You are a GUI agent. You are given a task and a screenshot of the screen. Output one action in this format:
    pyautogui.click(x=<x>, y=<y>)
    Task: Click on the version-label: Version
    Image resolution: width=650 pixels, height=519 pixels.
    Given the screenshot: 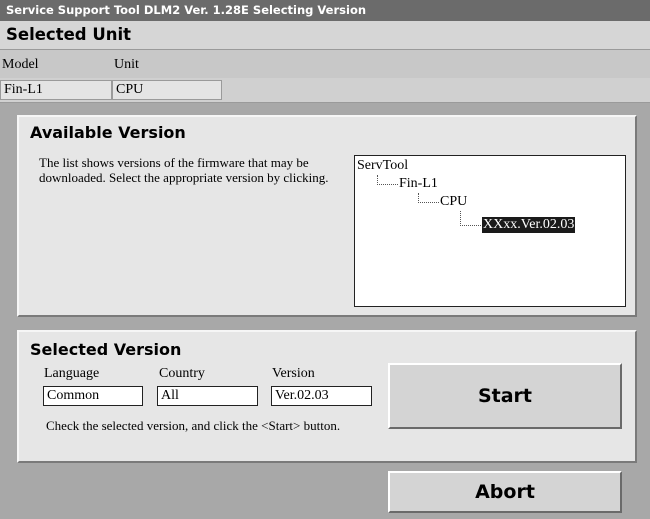 What is the action you would take?
    pyautogui.click(x=293, y=373)
    